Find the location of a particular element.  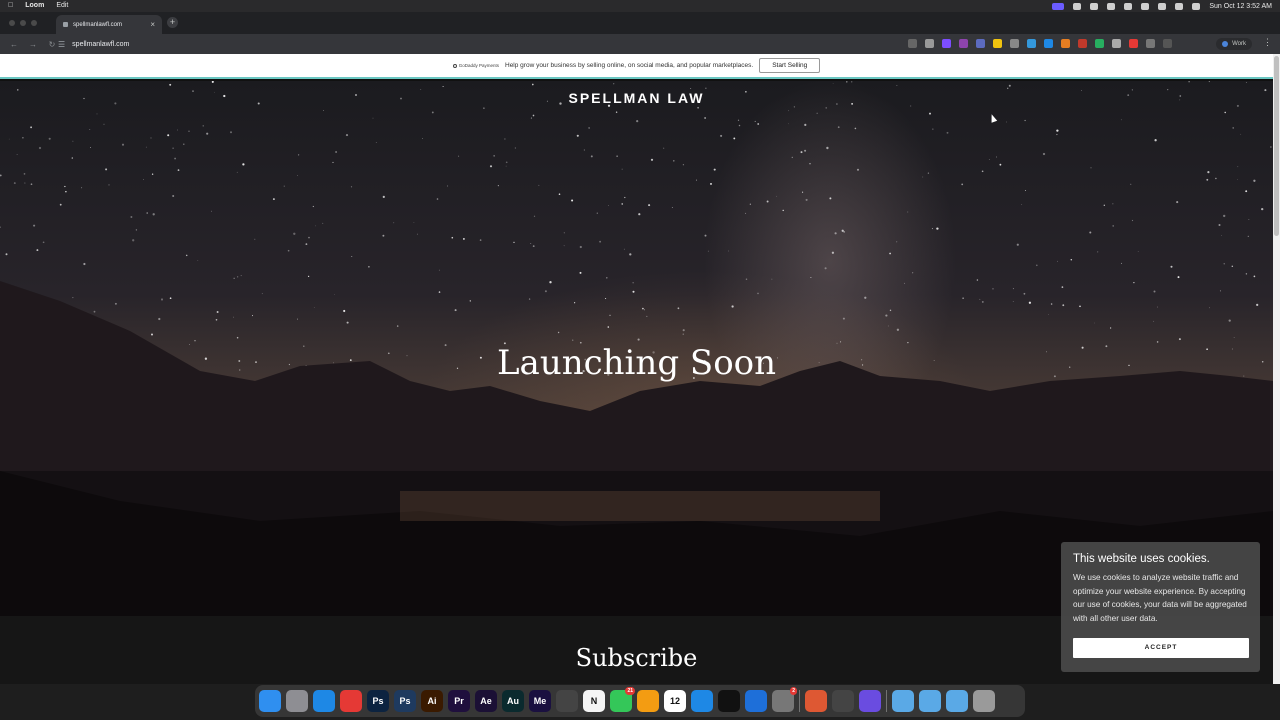

quicktime-icon is located at coordinates (843, 701).